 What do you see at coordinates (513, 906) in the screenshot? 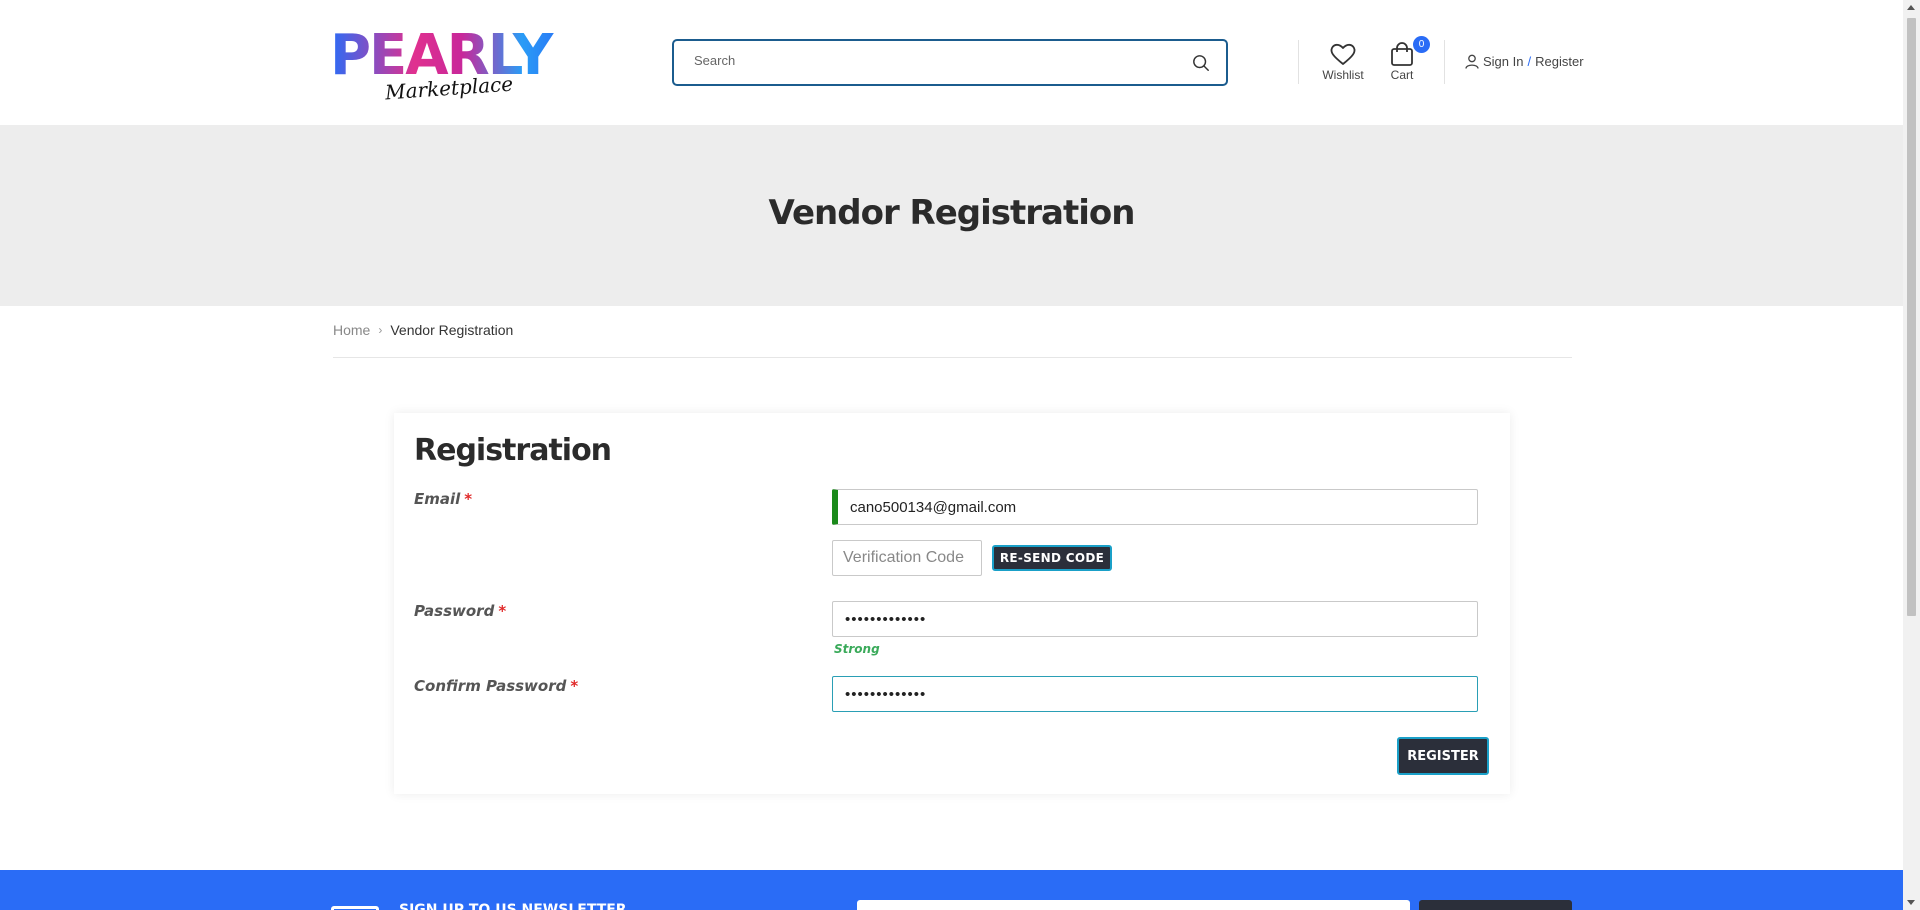
I see `newsletter-text: SIGN UP TO US NEWSLETTER` at bounding box center [513, 906].